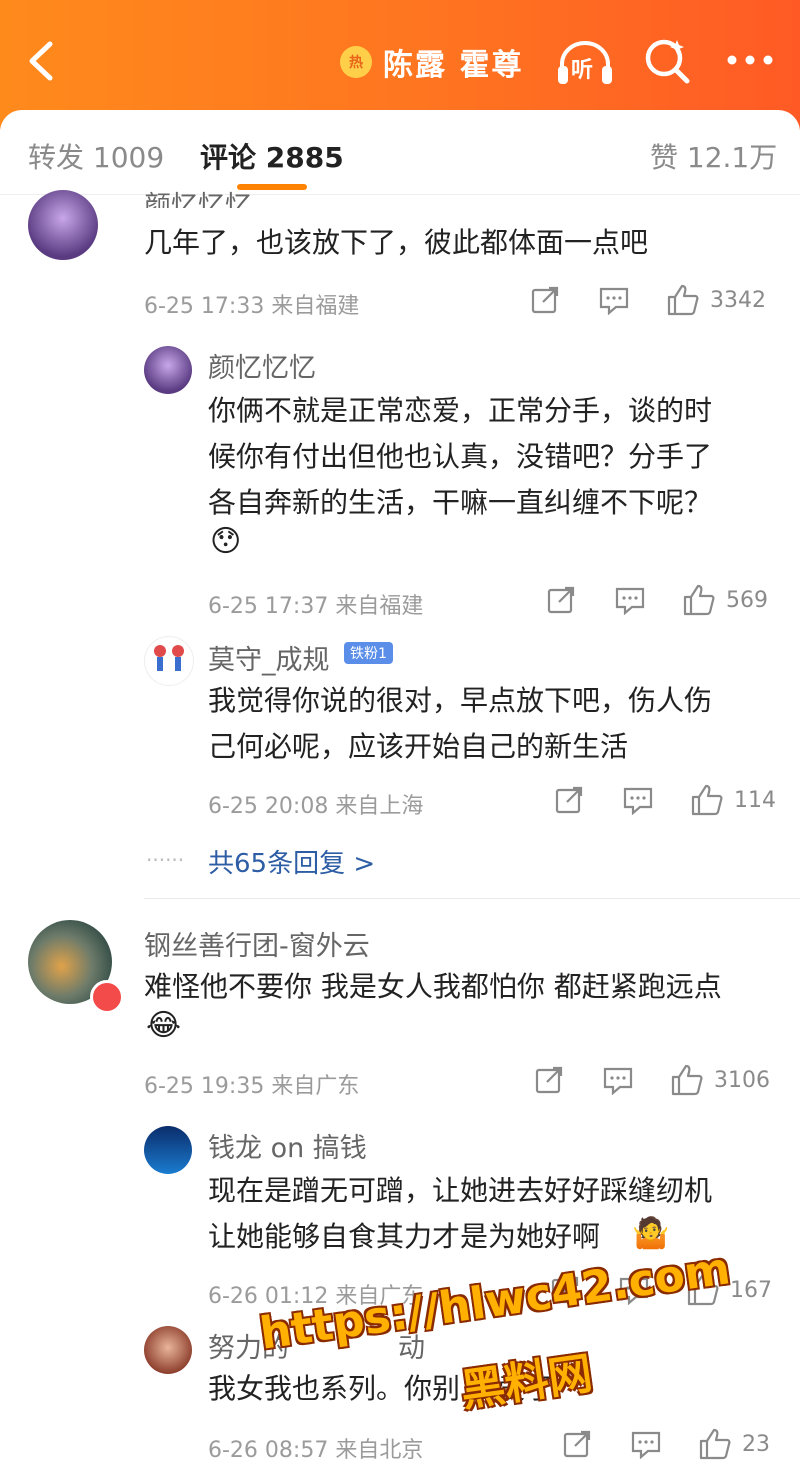  Describe the element at coordinates (107, 997) in the screenshot. I see `verified-badge-icon` at that location.